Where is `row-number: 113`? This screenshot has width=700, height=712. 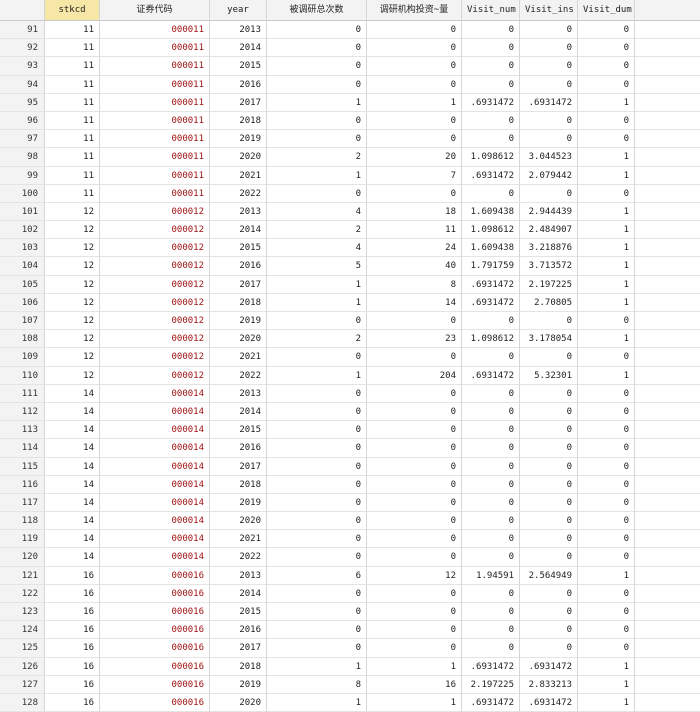
row-number: 113 is located at coordinates (22, 430).